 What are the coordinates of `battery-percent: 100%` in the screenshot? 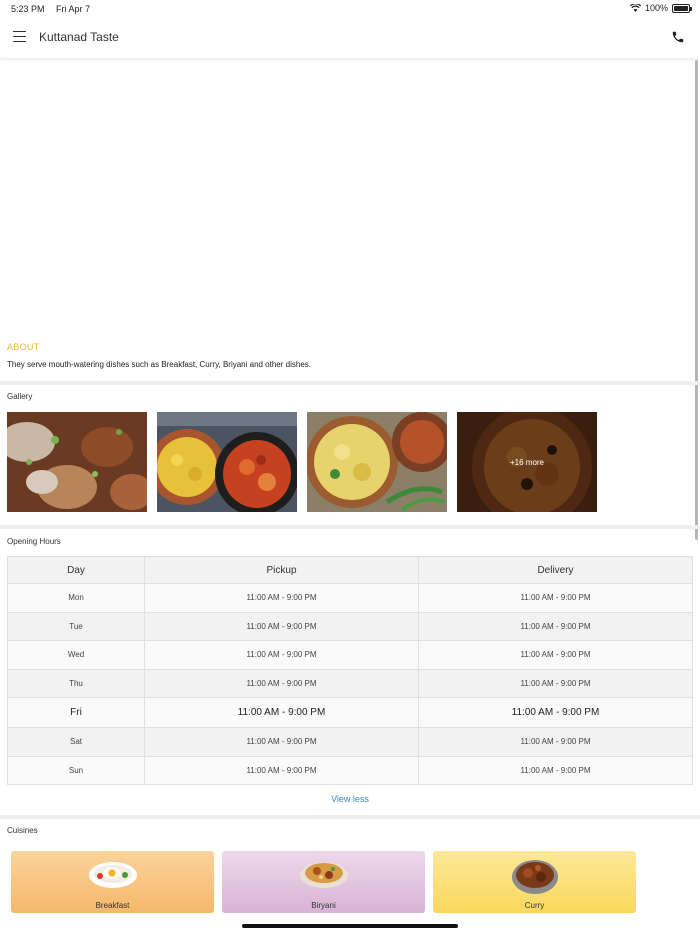 It's located at (656, 8).